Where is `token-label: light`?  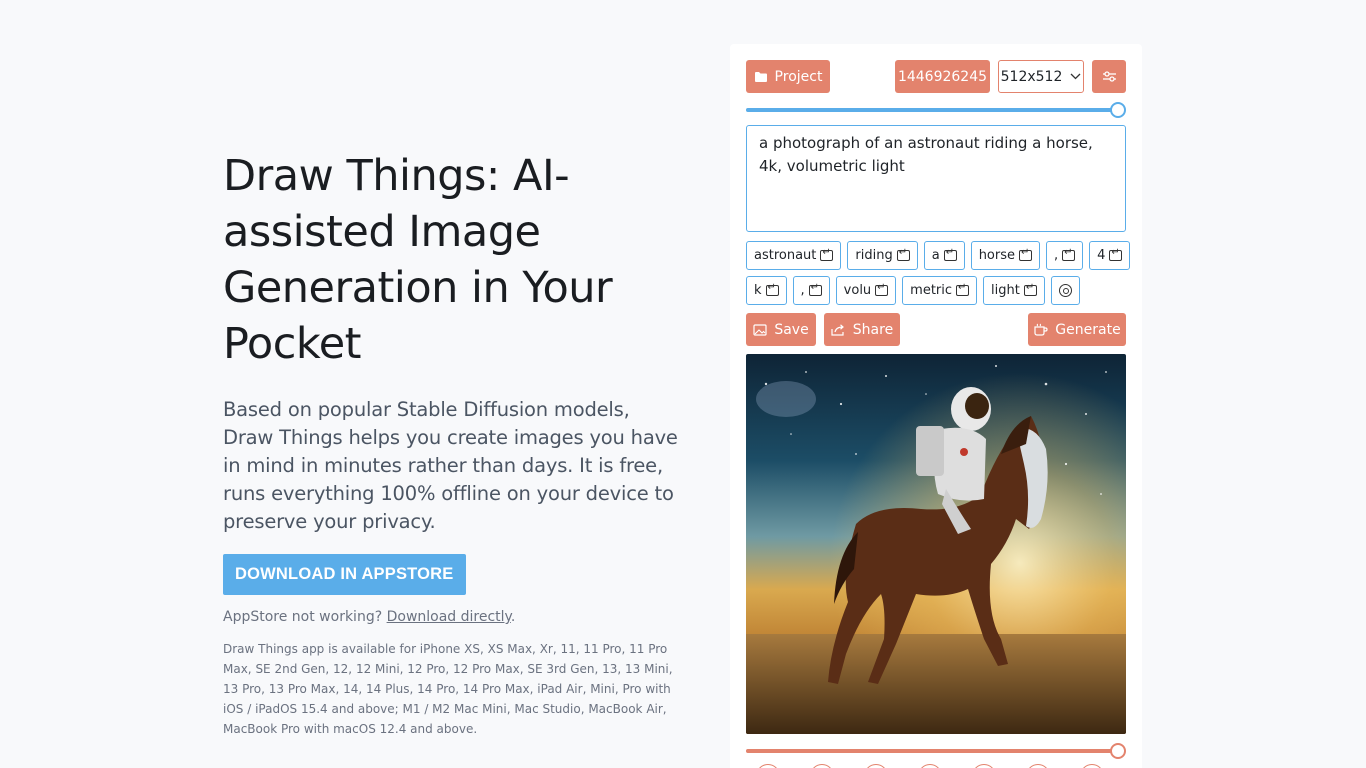
token-label: light is located at coordinates (1005, 290).